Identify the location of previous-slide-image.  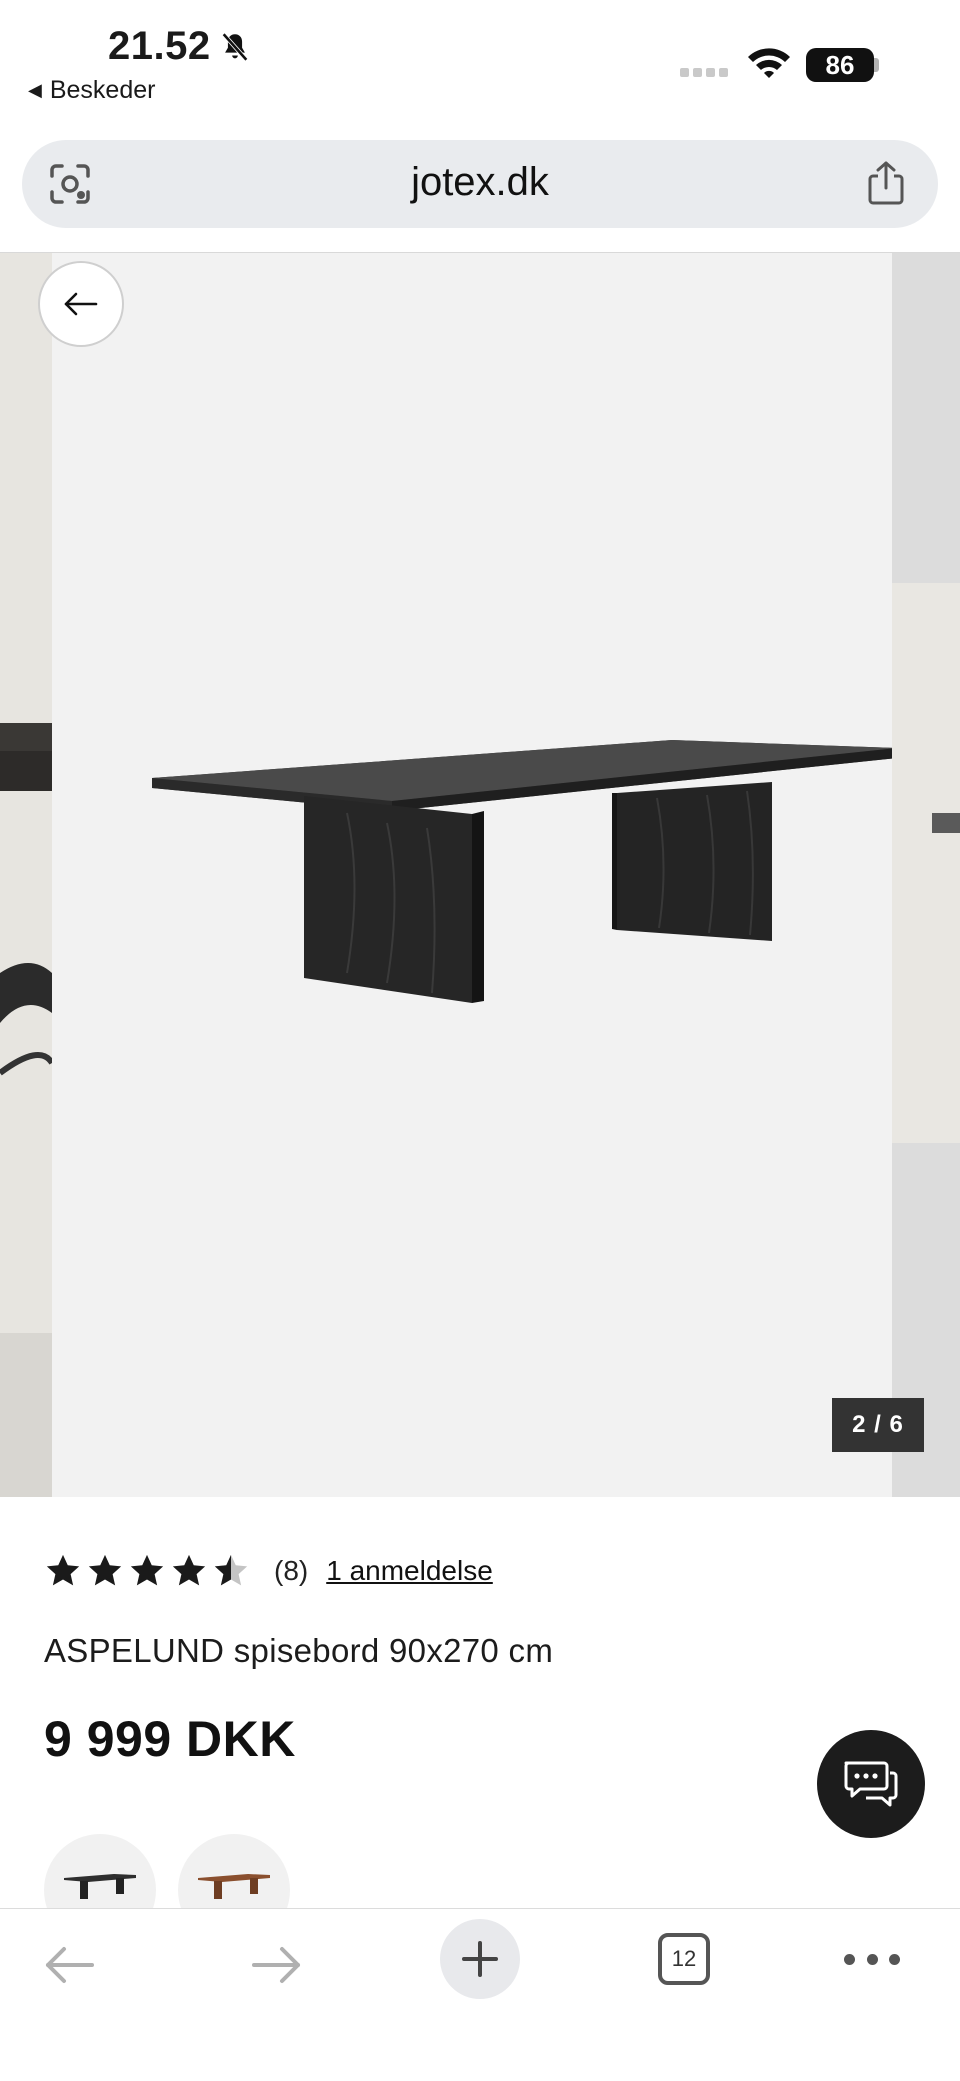
(26, 875).